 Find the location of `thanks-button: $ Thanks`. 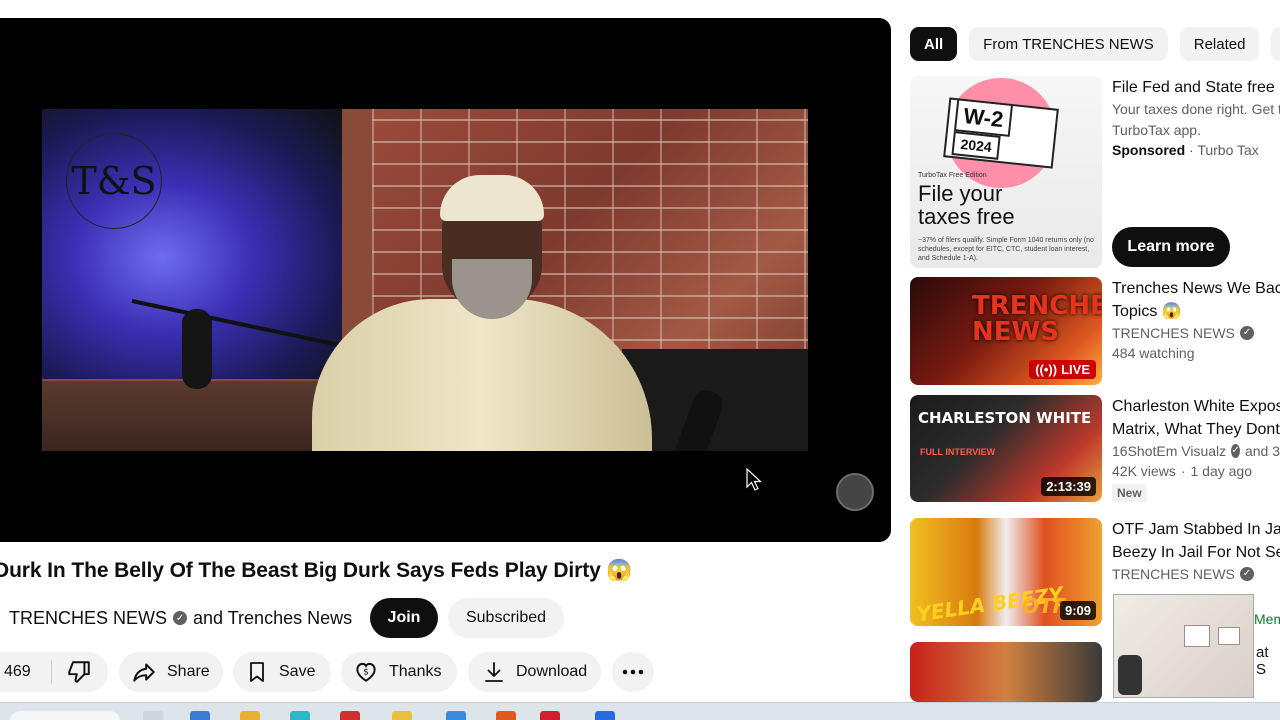

thanks-button: $ Thanks is located at coordinates (399, 672).